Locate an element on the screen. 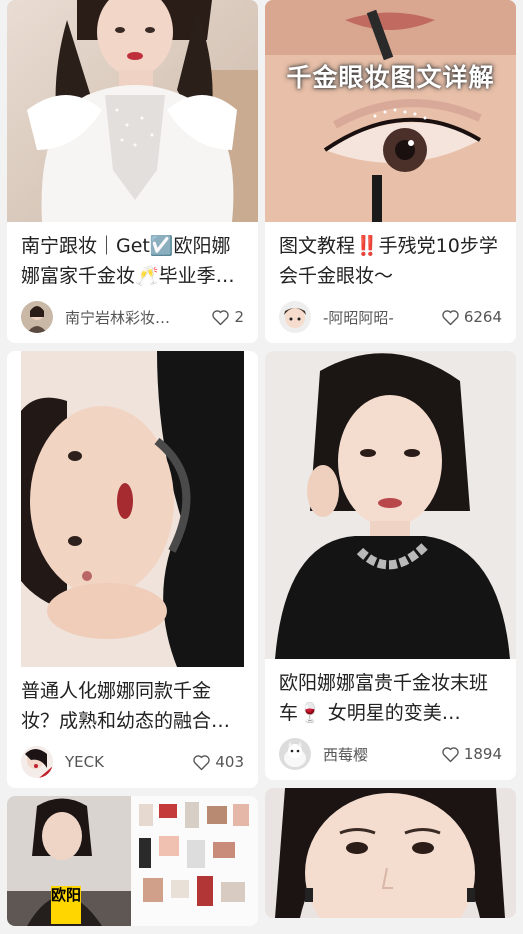 The width and height of the screenshot is (523, 934). face-closeup-photo is located at coordinates (390, 853).